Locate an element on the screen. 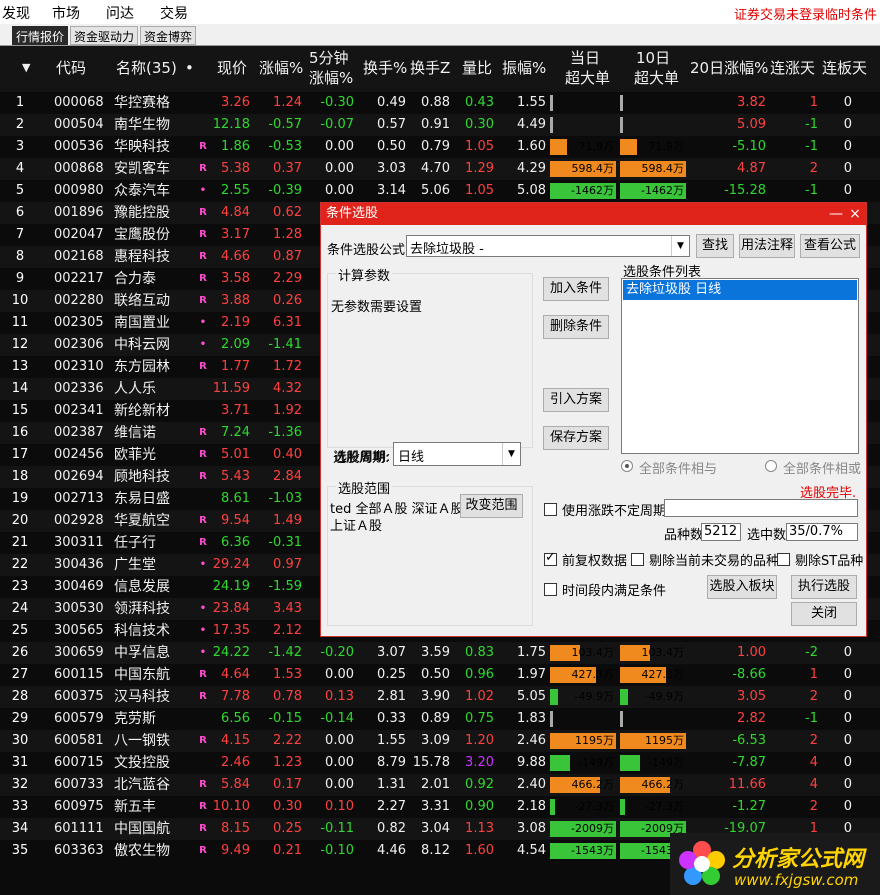 The image size is (880, 895). cell-price: 24.19 is located at coordinates (231, 586).